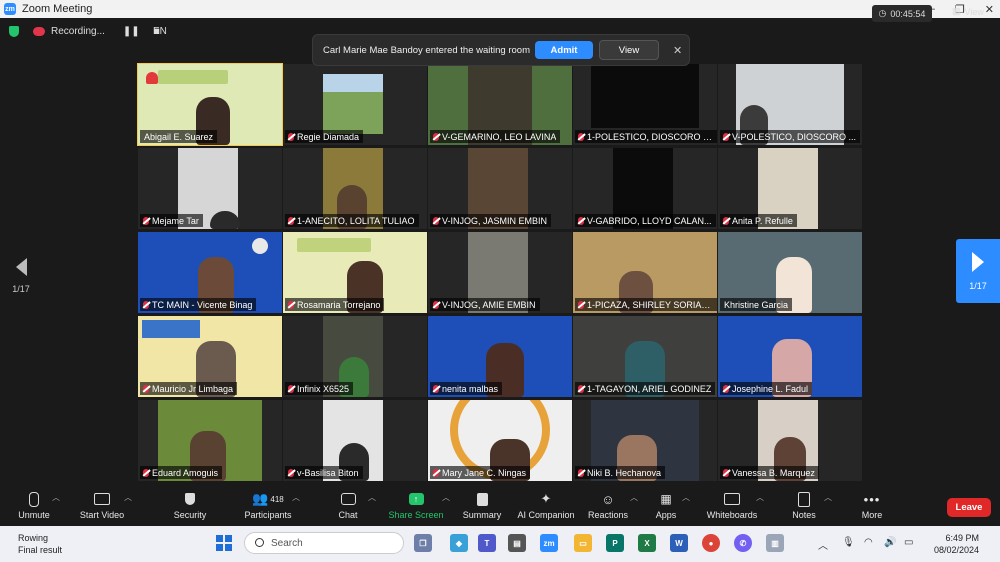 The image size is (1000, 562). Describe the element at coordinates (14, 31) in the screenshot. I see `encryption-shield-icon` at that location.